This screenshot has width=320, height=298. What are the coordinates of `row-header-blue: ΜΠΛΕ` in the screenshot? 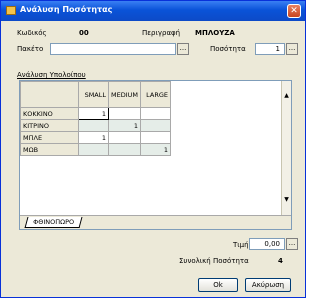 It's located at (49, 137).